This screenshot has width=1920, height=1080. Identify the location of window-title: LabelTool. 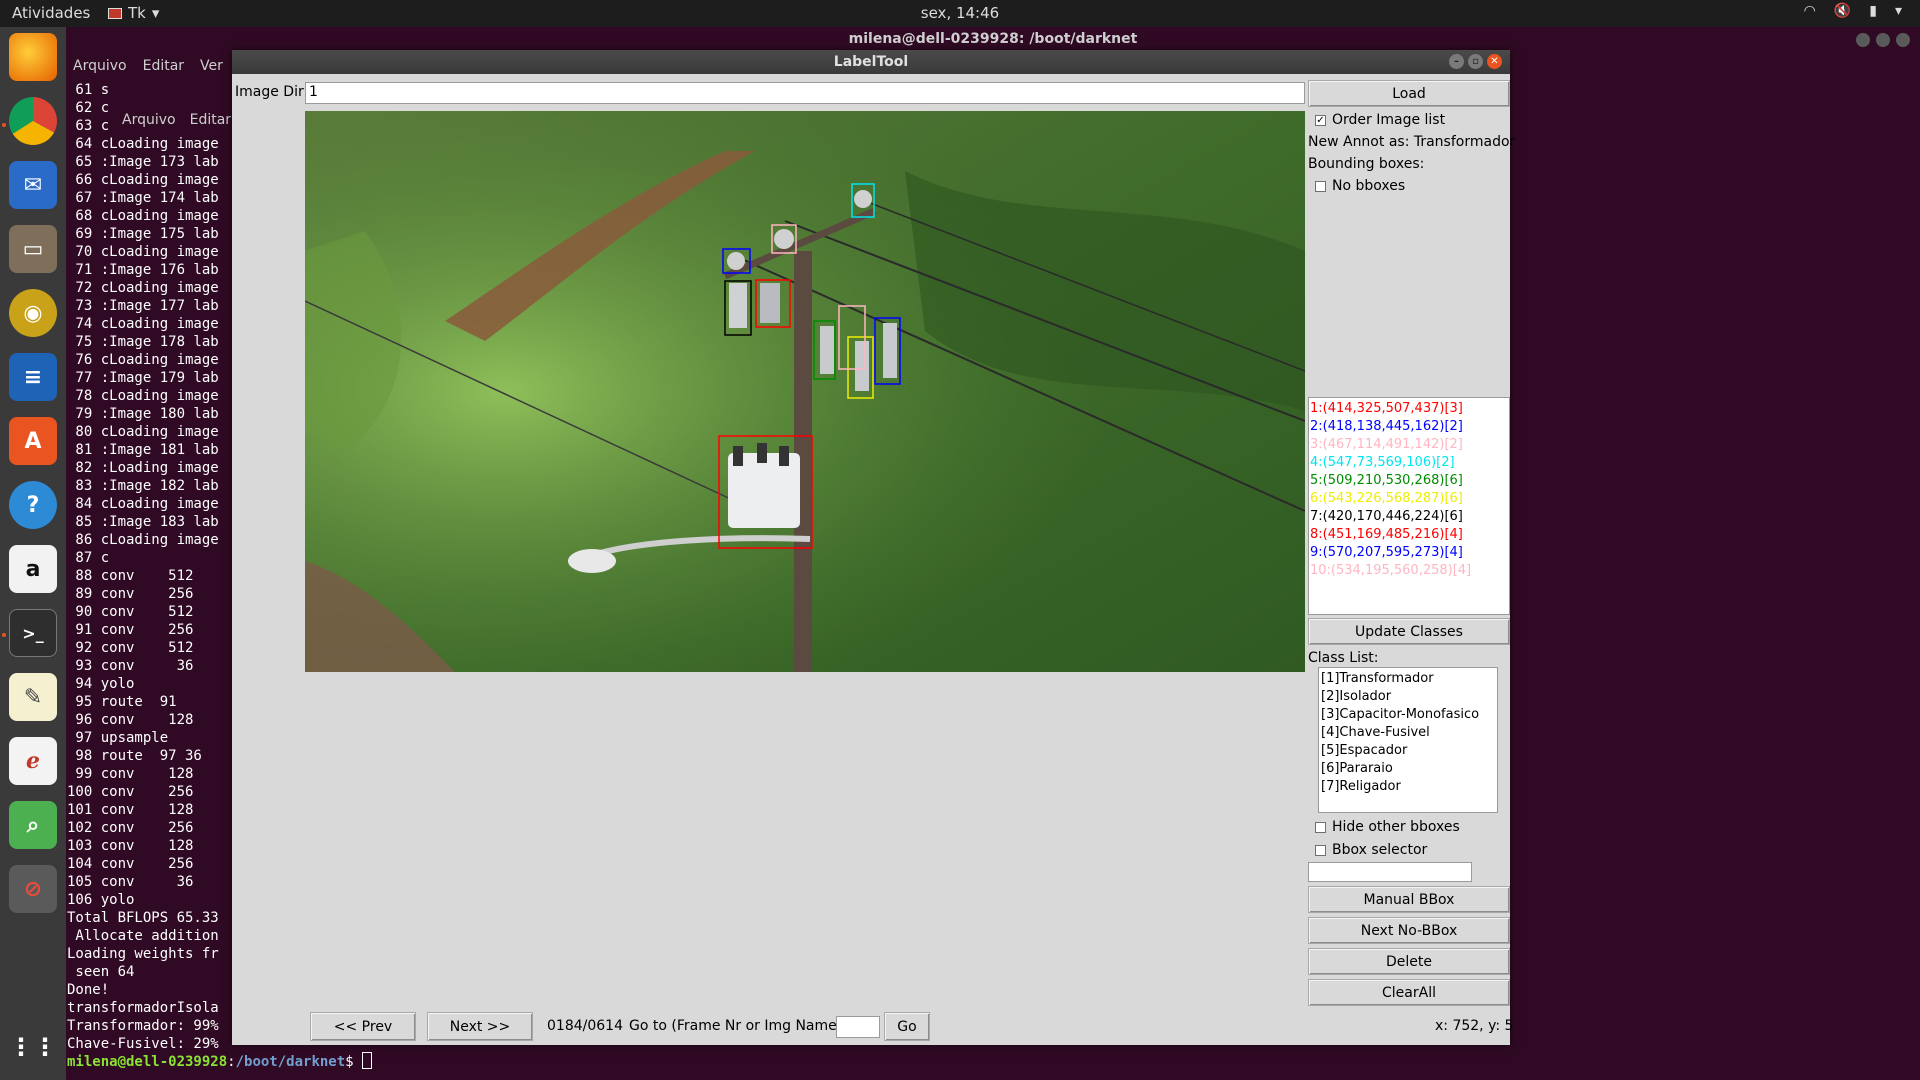
(871, 62).